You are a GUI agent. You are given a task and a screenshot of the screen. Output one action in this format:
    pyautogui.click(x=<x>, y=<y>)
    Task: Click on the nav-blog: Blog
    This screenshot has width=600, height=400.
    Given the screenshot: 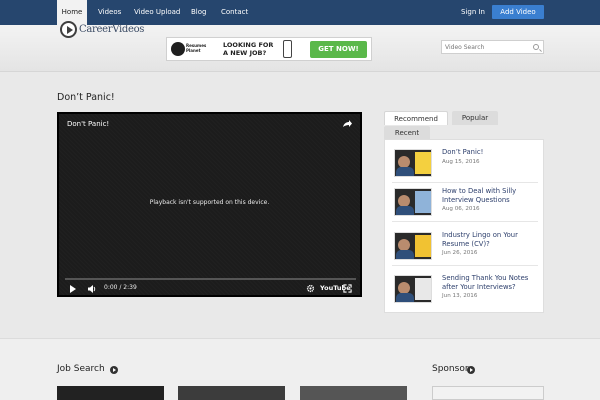 What is the action you would take?
    pyautogui.click(x=198, y=12)
    